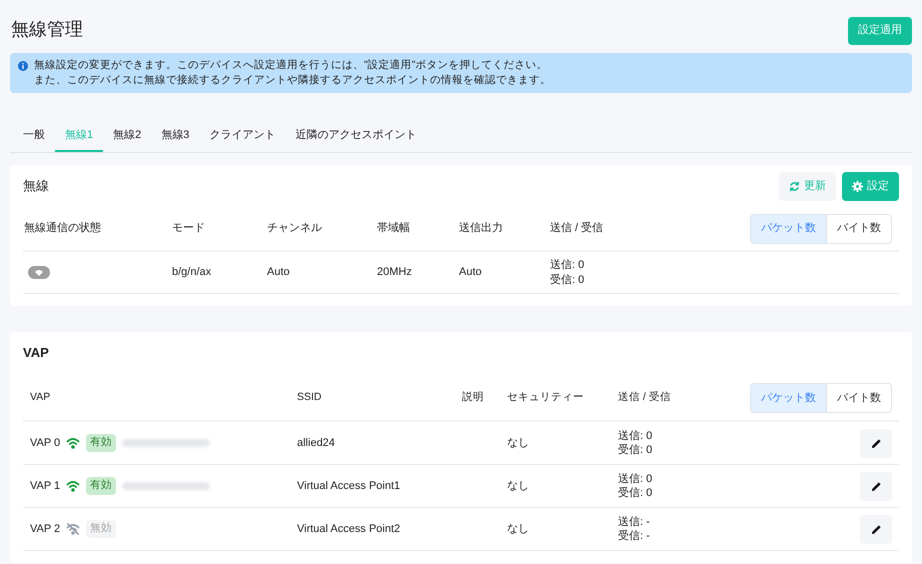  What do you see at coordinates (45, 486) in the screenshot?
I see `vap-name: VAP 1` at bounding box center [45, 486].